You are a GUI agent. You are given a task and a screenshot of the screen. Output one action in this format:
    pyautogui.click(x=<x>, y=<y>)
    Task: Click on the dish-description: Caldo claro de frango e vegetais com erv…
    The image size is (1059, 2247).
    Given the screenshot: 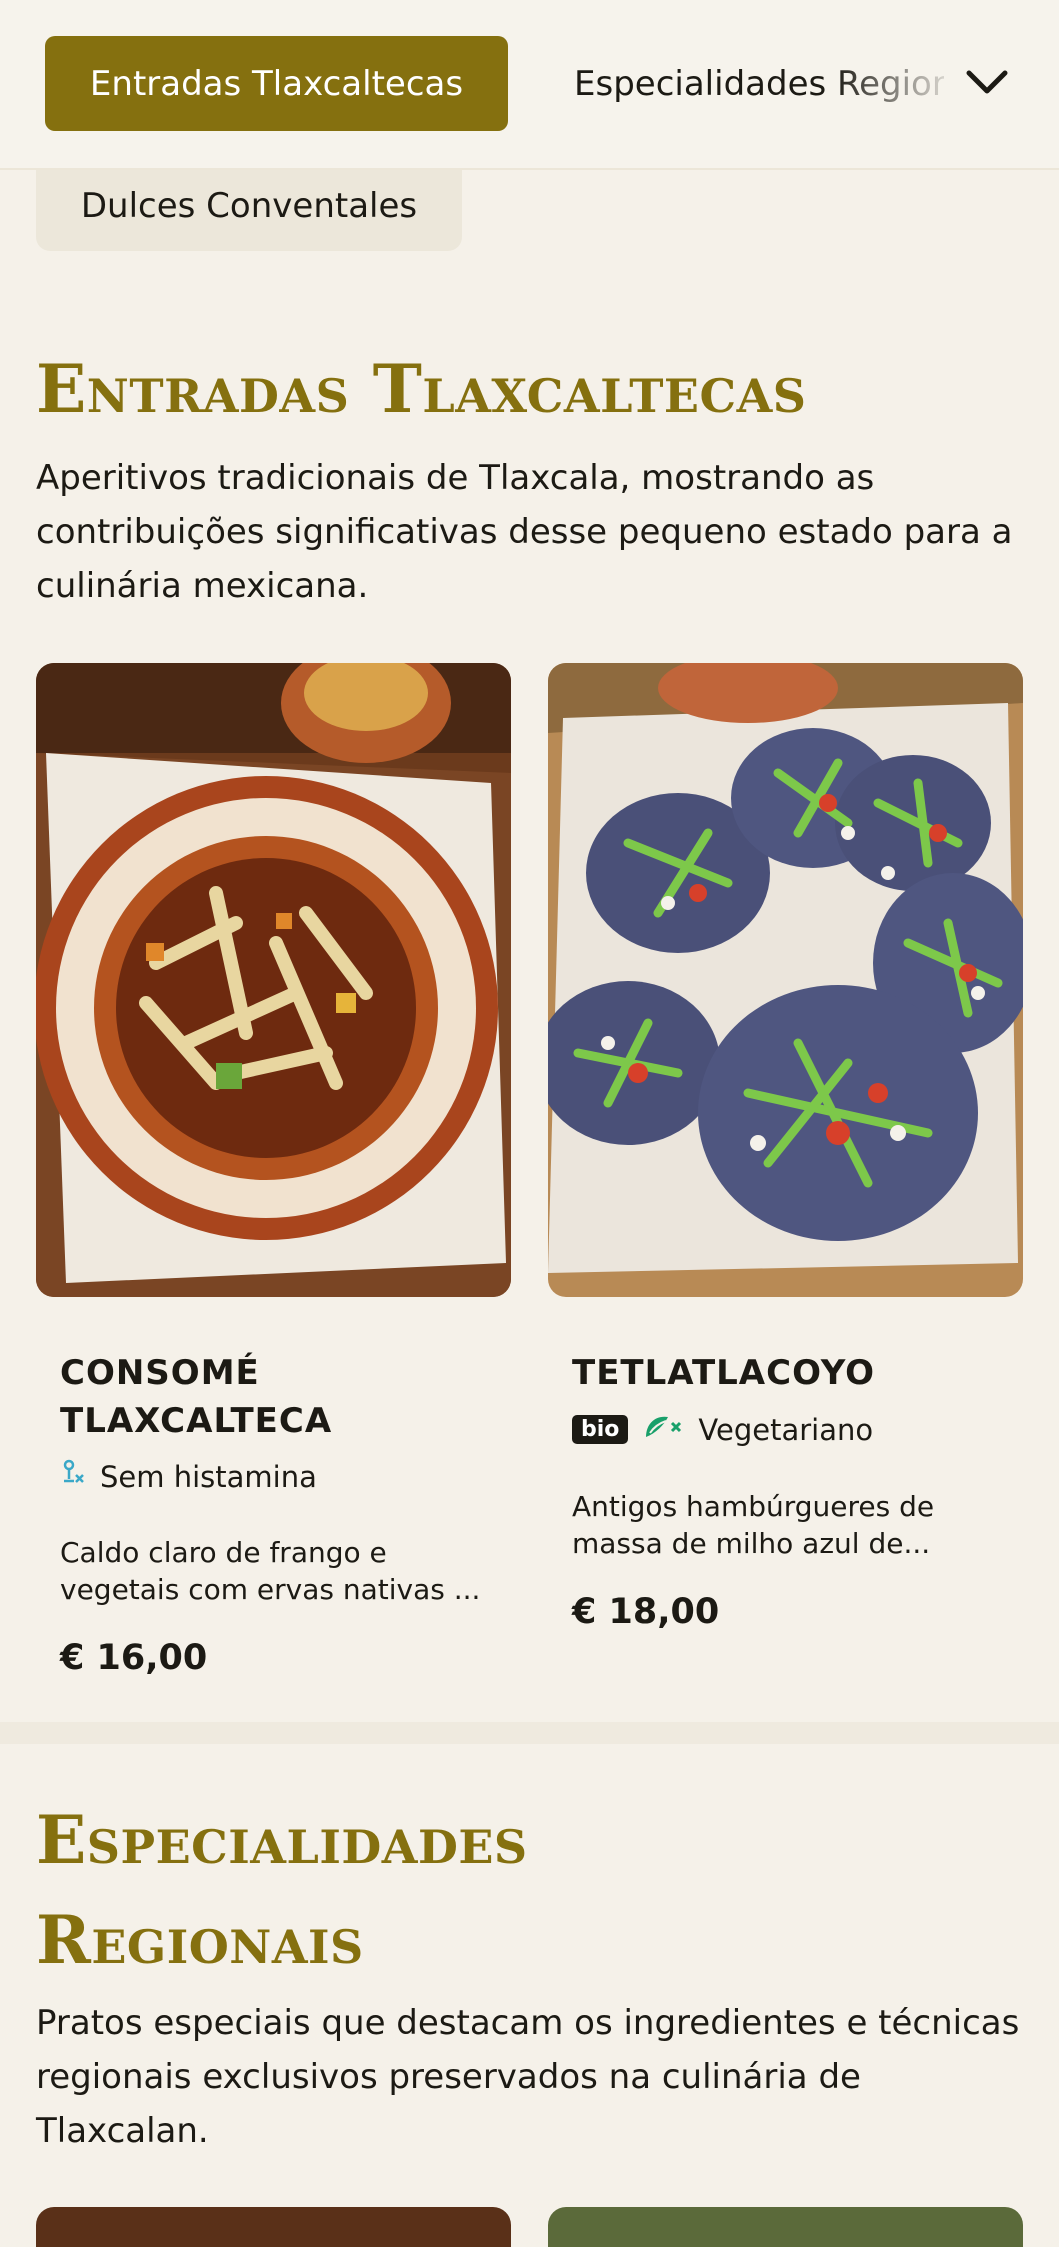 What is the action you would take?
    pyautogui.click(x=270, y=1571)
    